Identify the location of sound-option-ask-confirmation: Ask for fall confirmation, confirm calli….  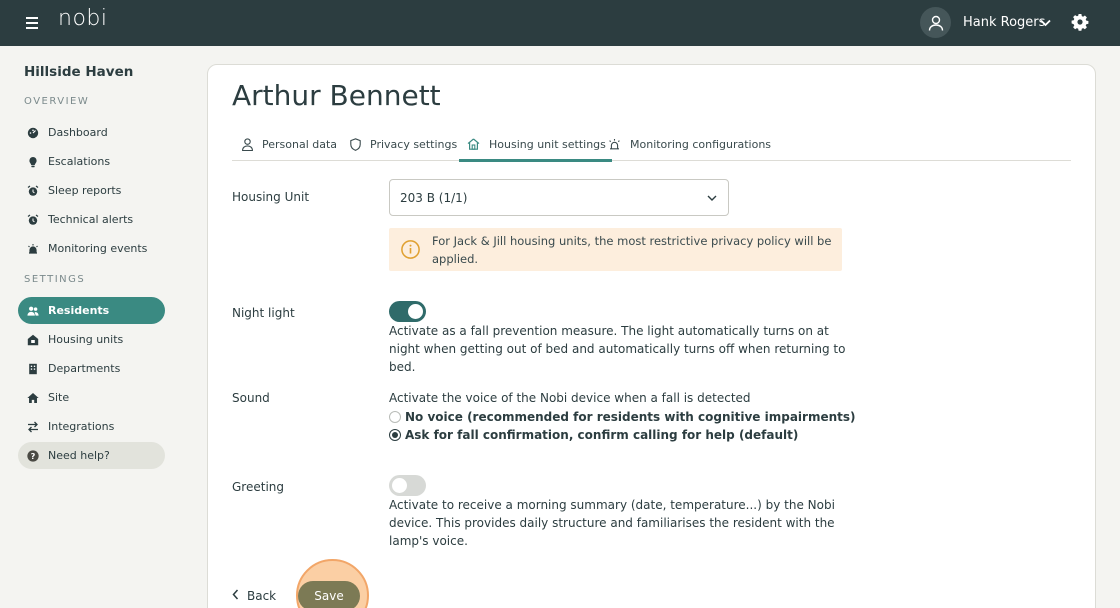
(593, 435).